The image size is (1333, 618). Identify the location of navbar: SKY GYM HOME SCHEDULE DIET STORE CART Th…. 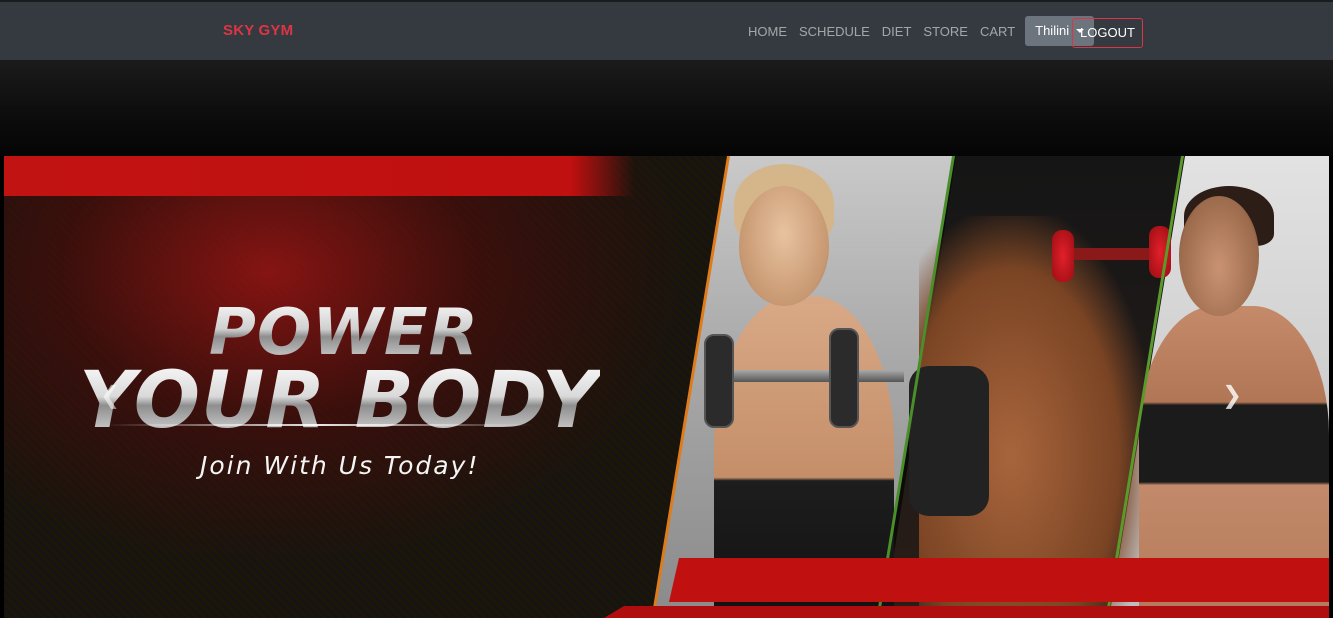
(666, 30).